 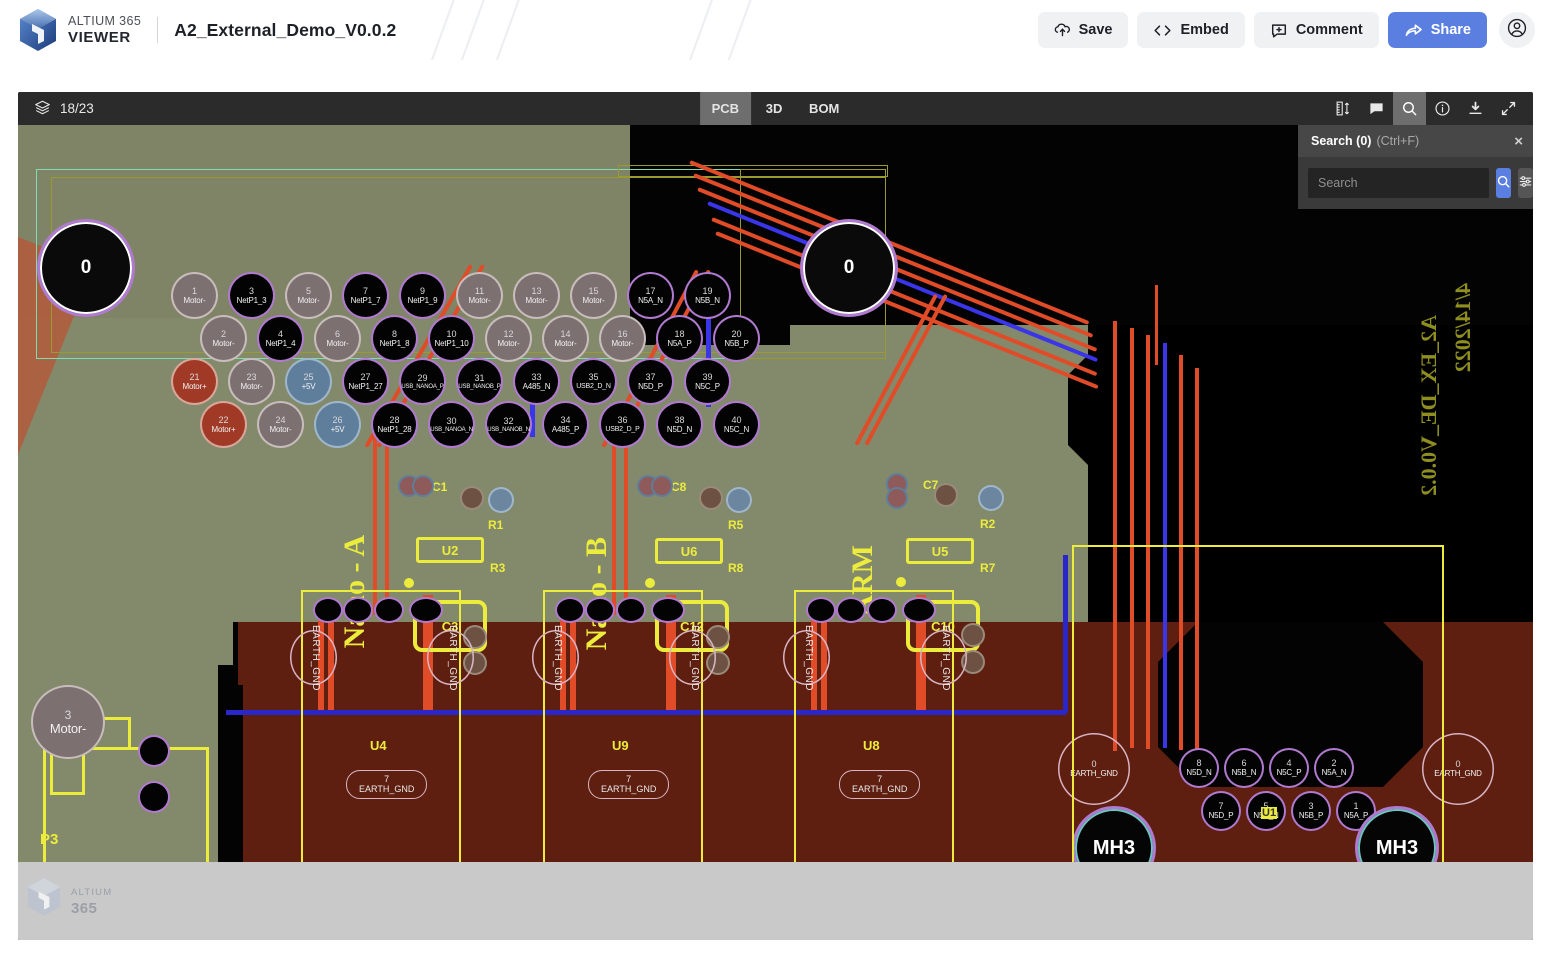 I want to click on pad-10: 10 NetP1_10, so click(x=451, y=338).